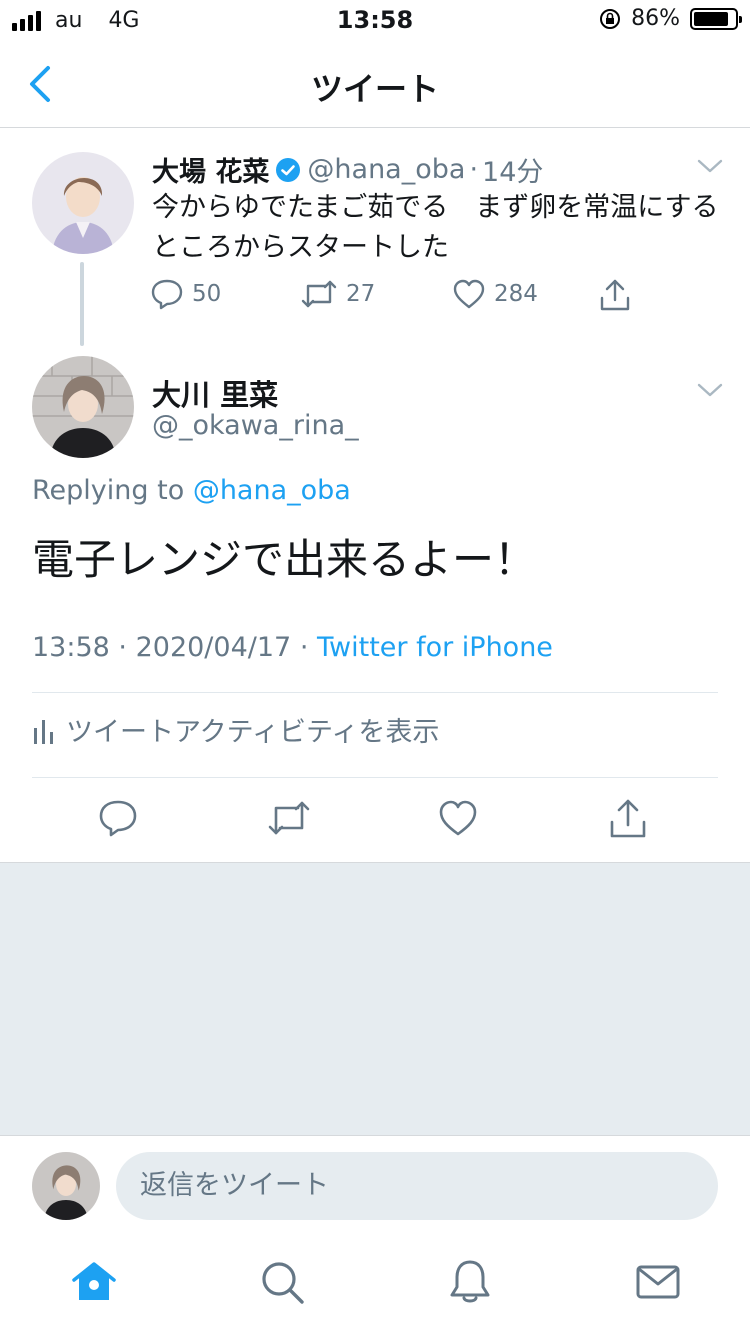  I want to click on nav-bar: ツイート, so click(375, 84).